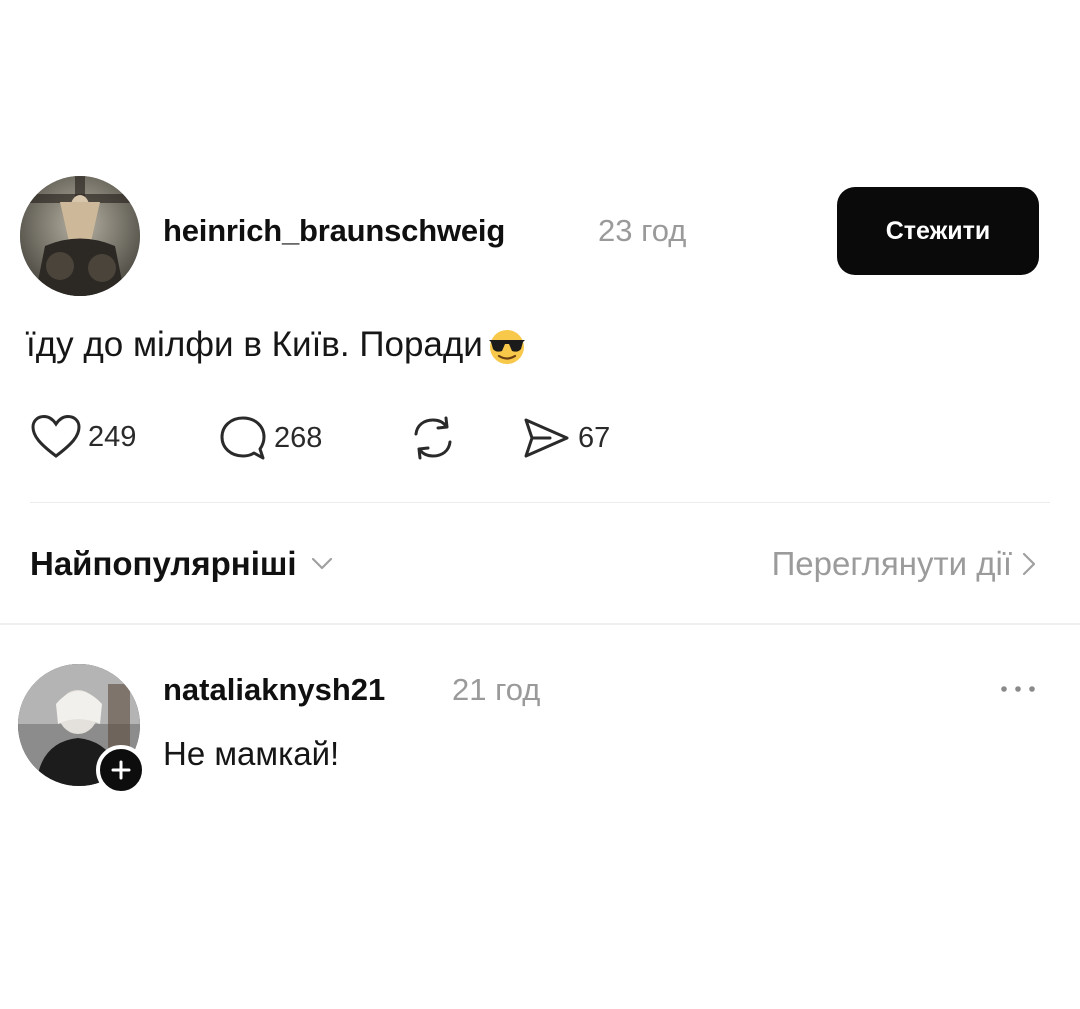 The width and height of the screenshot is (1080, 1009). What do you see at coordinates (1029, 564) in the screenshot?
I see `chevron-right-icon` at bounding box center [1029, 564].